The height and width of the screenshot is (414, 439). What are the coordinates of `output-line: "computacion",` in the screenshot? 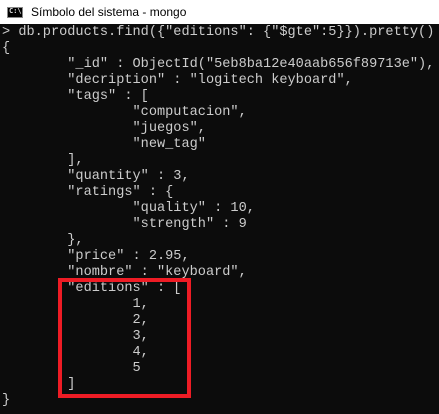 It's located at (124, 112).